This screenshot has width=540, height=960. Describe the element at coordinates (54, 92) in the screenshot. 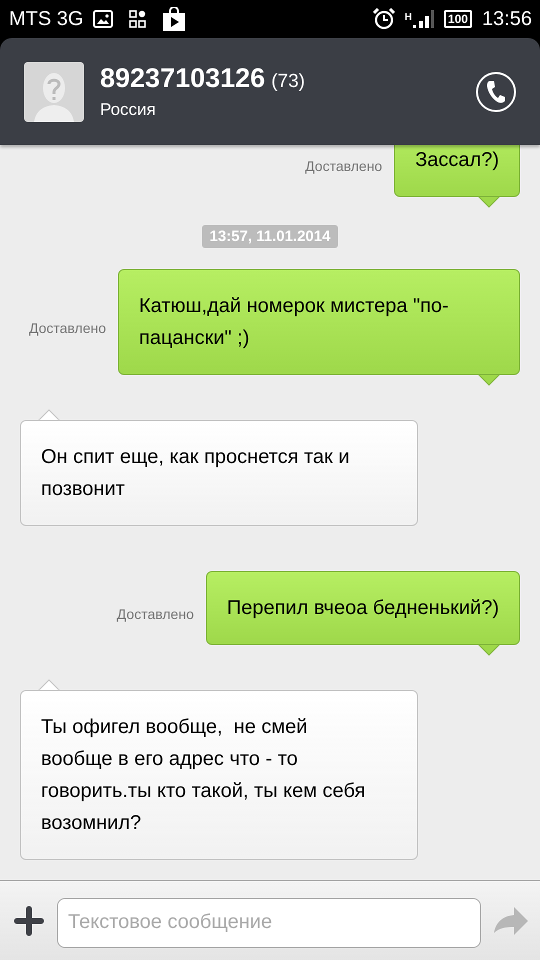

I see `avatar-icon` at that location.